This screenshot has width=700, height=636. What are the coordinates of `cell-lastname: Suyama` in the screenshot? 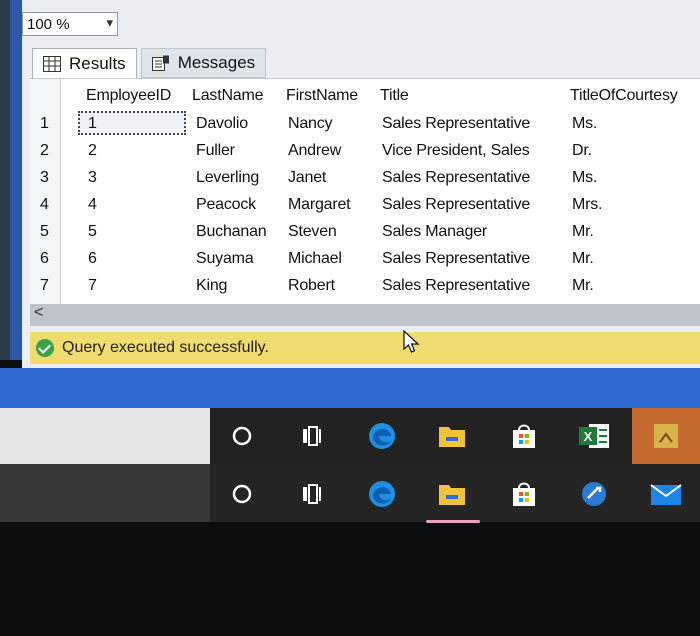 It's located at (225, 259).